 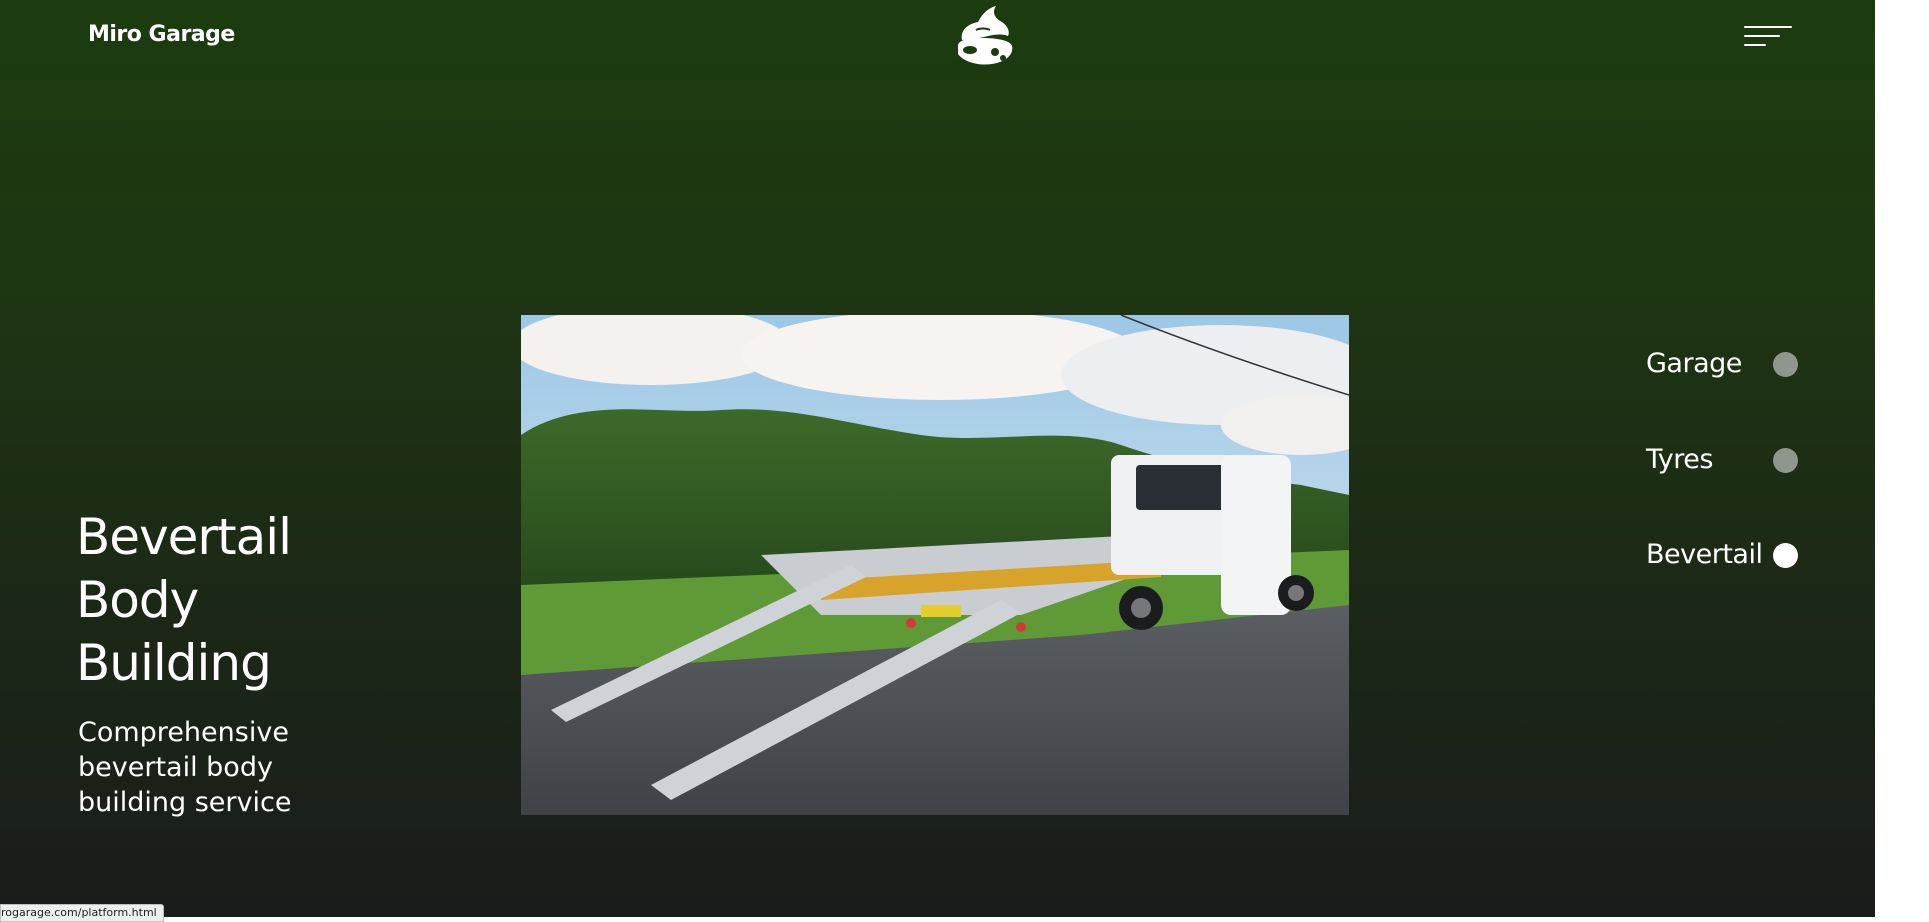 I want to click on hero-subtitle-line: bevertail body, so click(x=175, y=767).